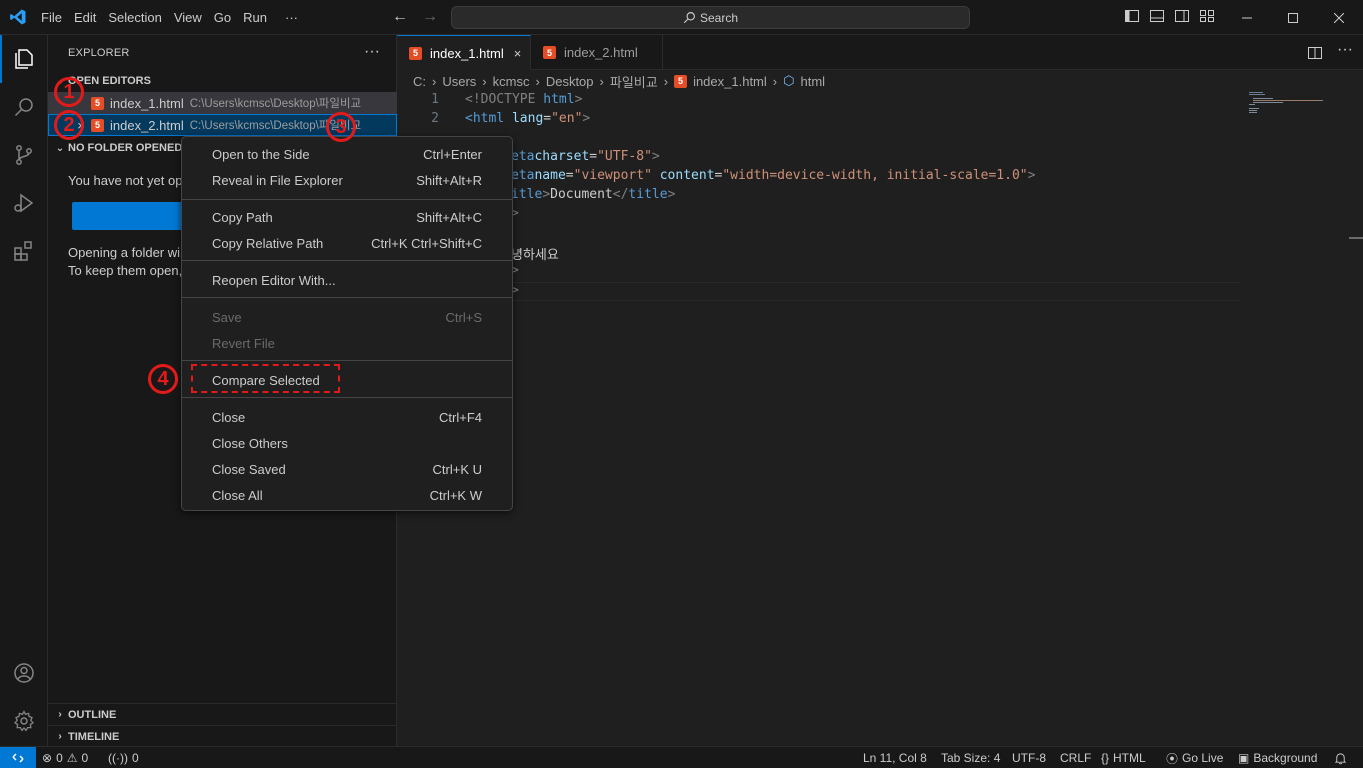 This screenshot has height=768, width=1363. Describe the element at coordinates (347, 417) in the screenshot. I see `menu-close: Close Ctrl+F4` at that location.